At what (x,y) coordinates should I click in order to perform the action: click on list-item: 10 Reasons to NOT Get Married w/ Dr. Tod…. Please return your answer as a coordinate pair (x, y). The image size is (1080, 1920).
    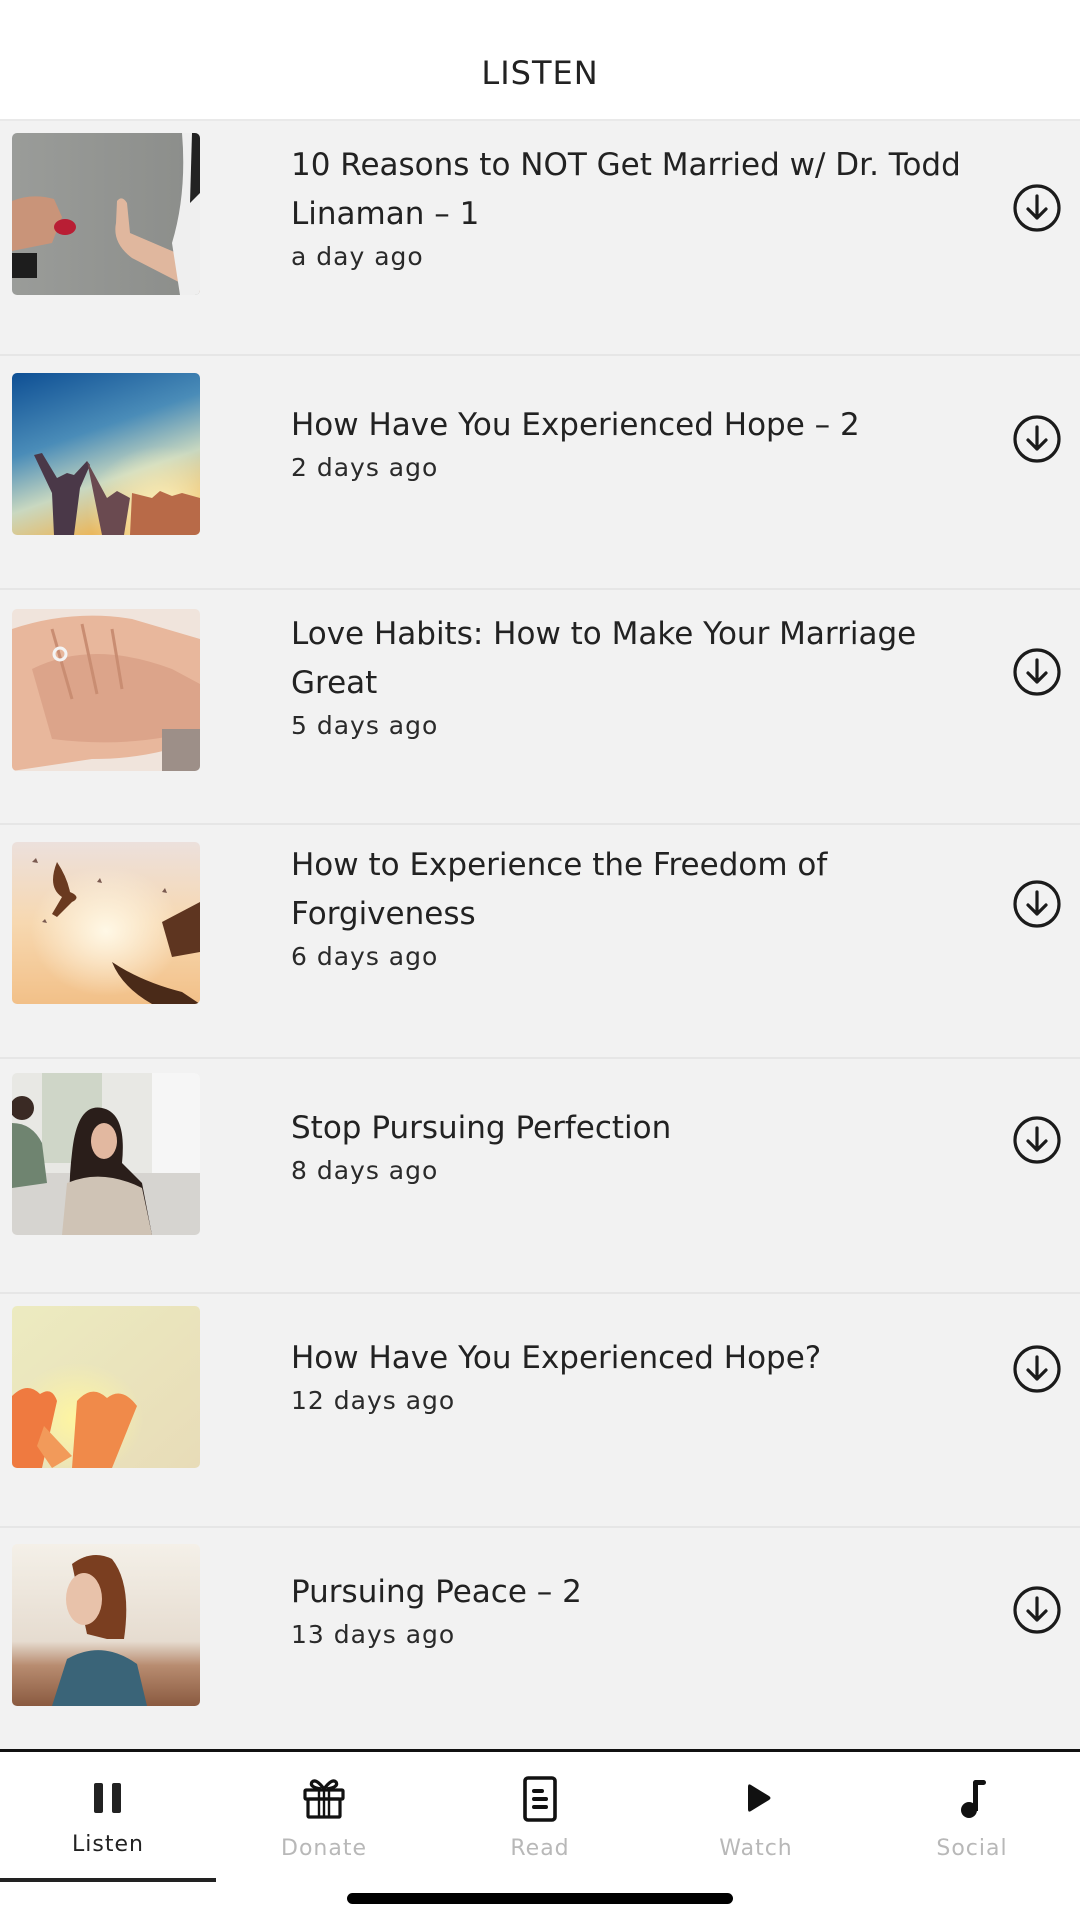
    Looking at the image, I should click on (540, 238).